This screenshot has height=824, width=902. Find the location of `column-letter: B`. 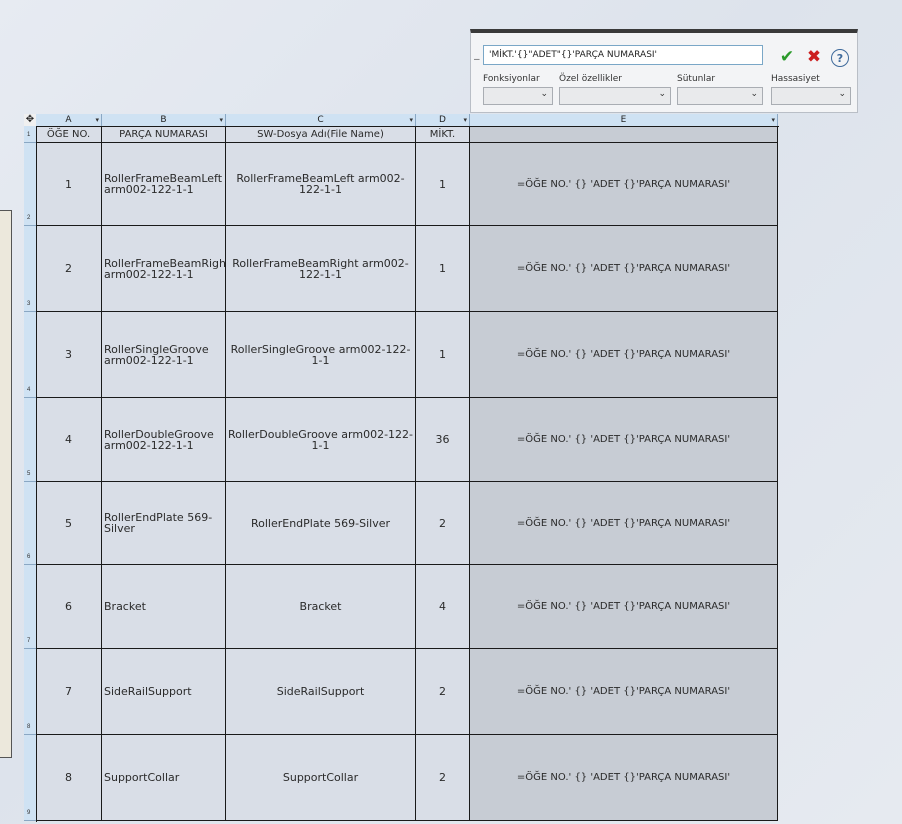

column-letter: B is located at coordinates (163, 120).